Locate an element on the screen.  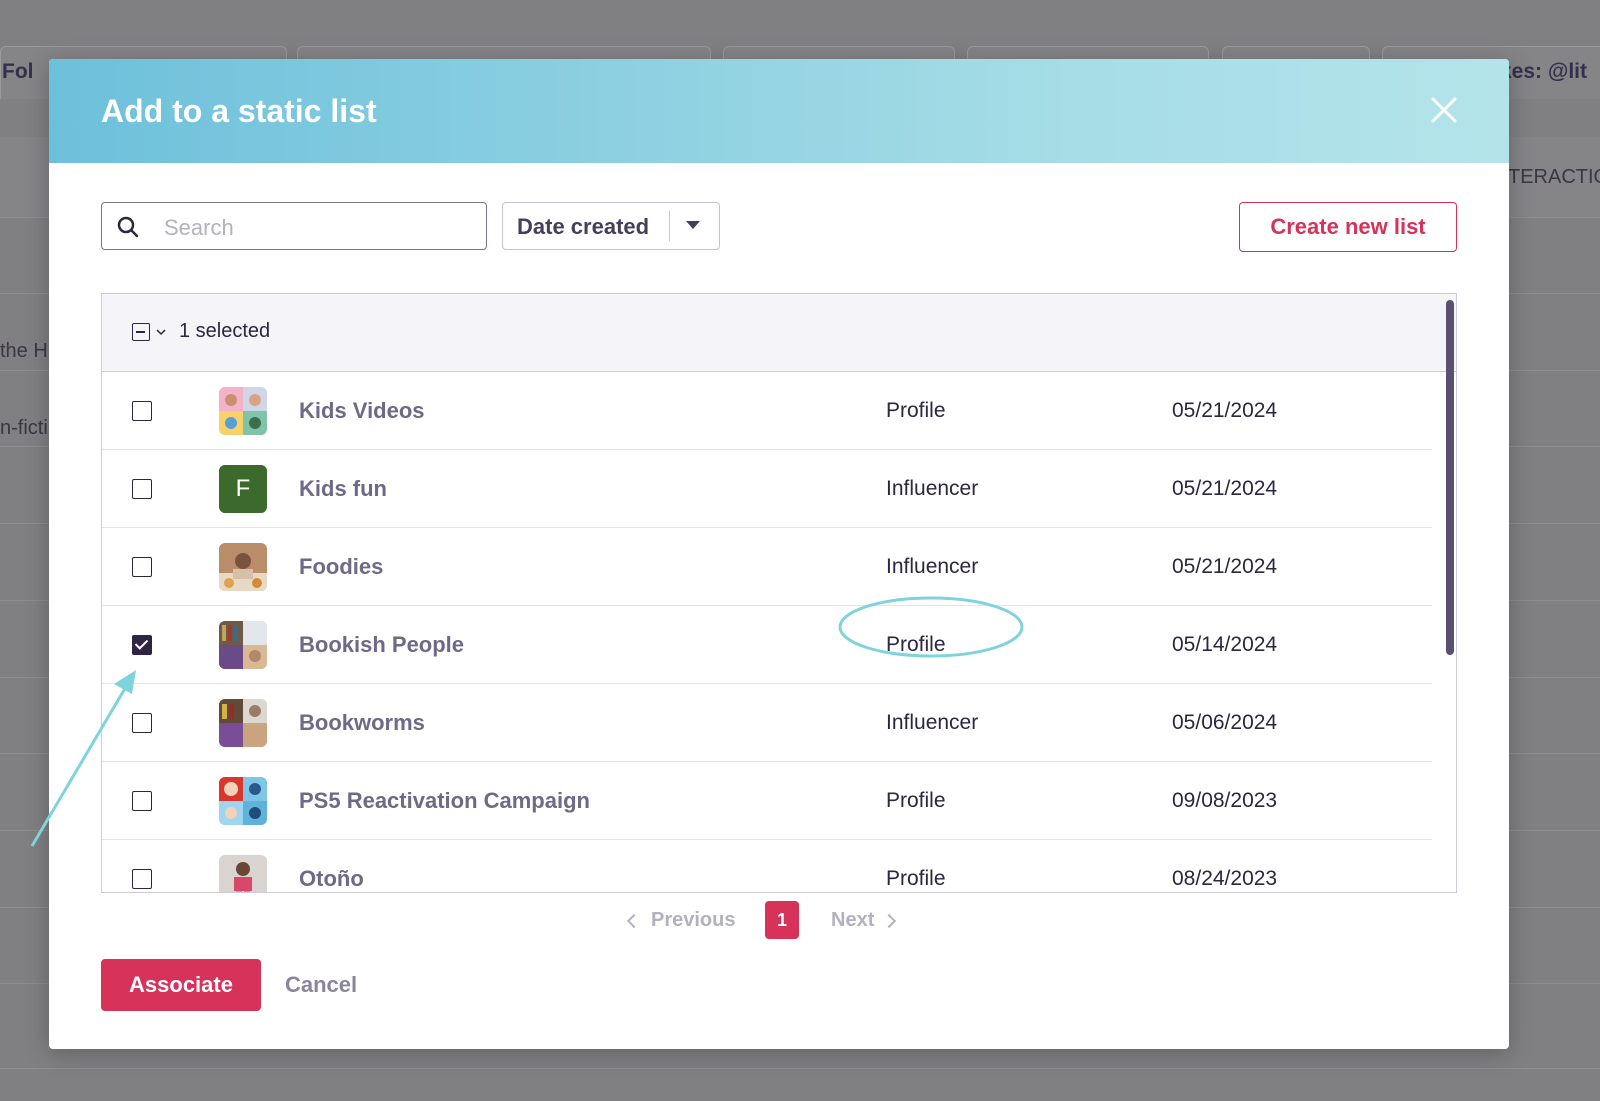
background-cell-text: n-ficti is located at coordinates (24, 428).